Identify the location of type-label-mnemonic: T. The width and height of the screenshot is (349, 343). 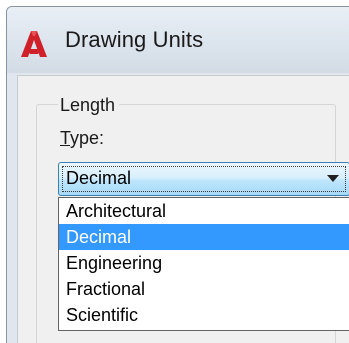
(65, 138).